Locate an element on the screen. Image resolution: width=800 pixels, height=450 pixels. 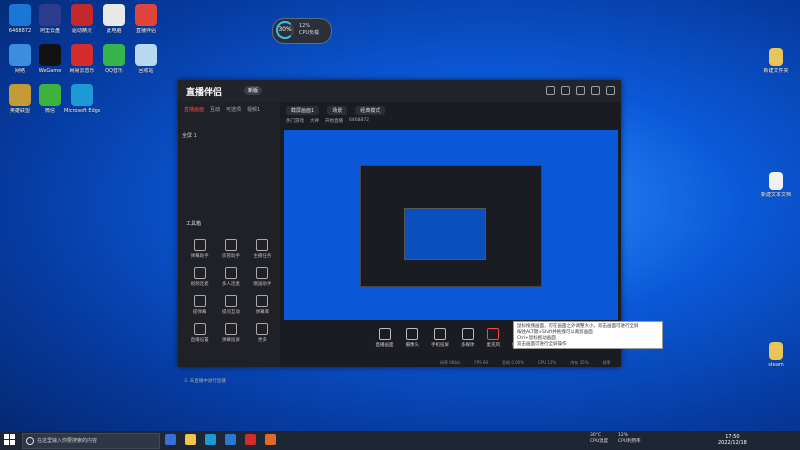
close-icon is located at coordinates (610, 90).